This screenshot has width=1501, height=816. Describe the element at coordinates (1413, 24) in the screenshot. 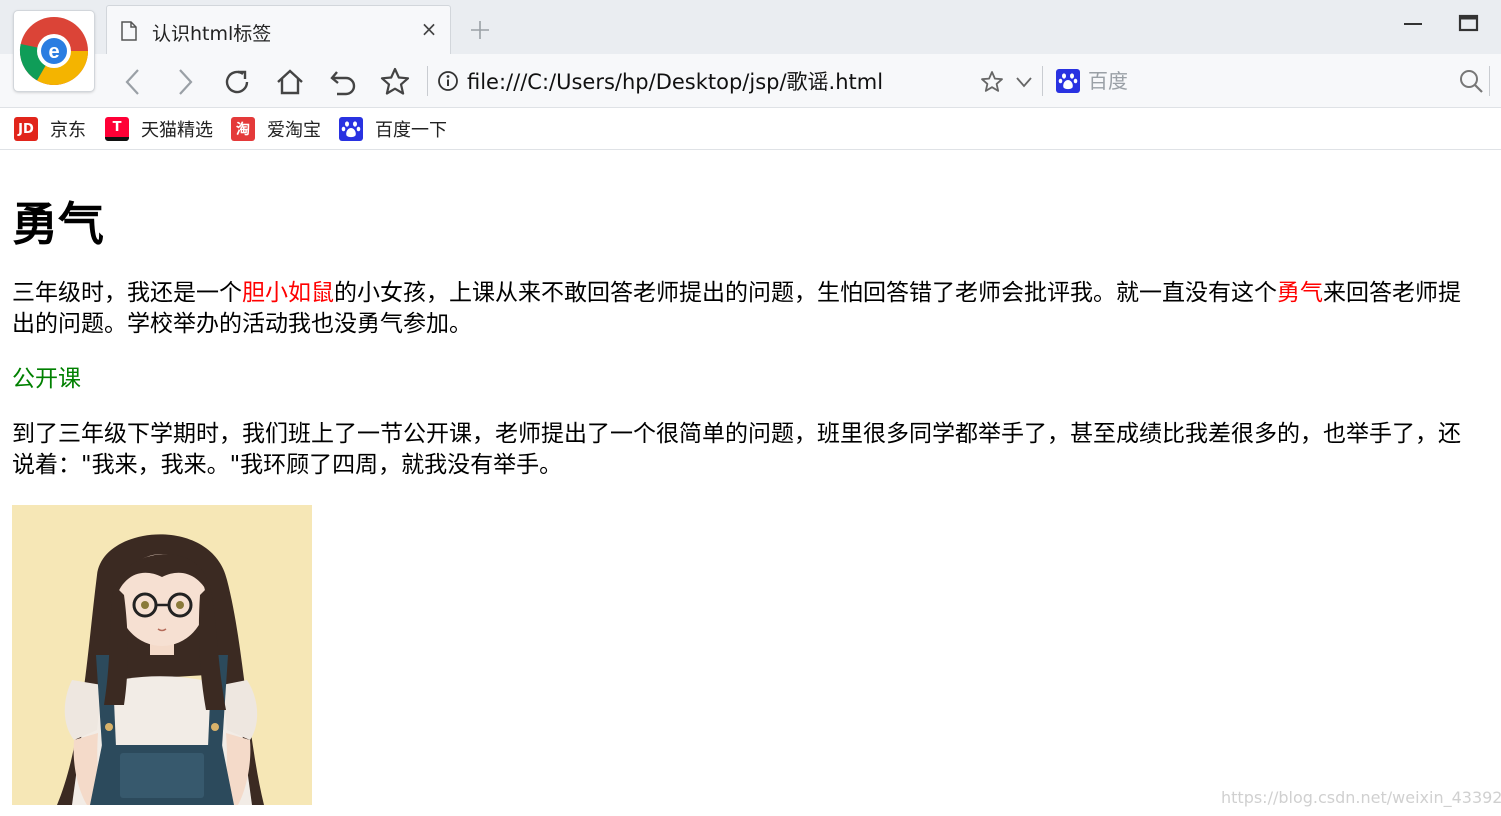

I see `minimize-icon` at that location.